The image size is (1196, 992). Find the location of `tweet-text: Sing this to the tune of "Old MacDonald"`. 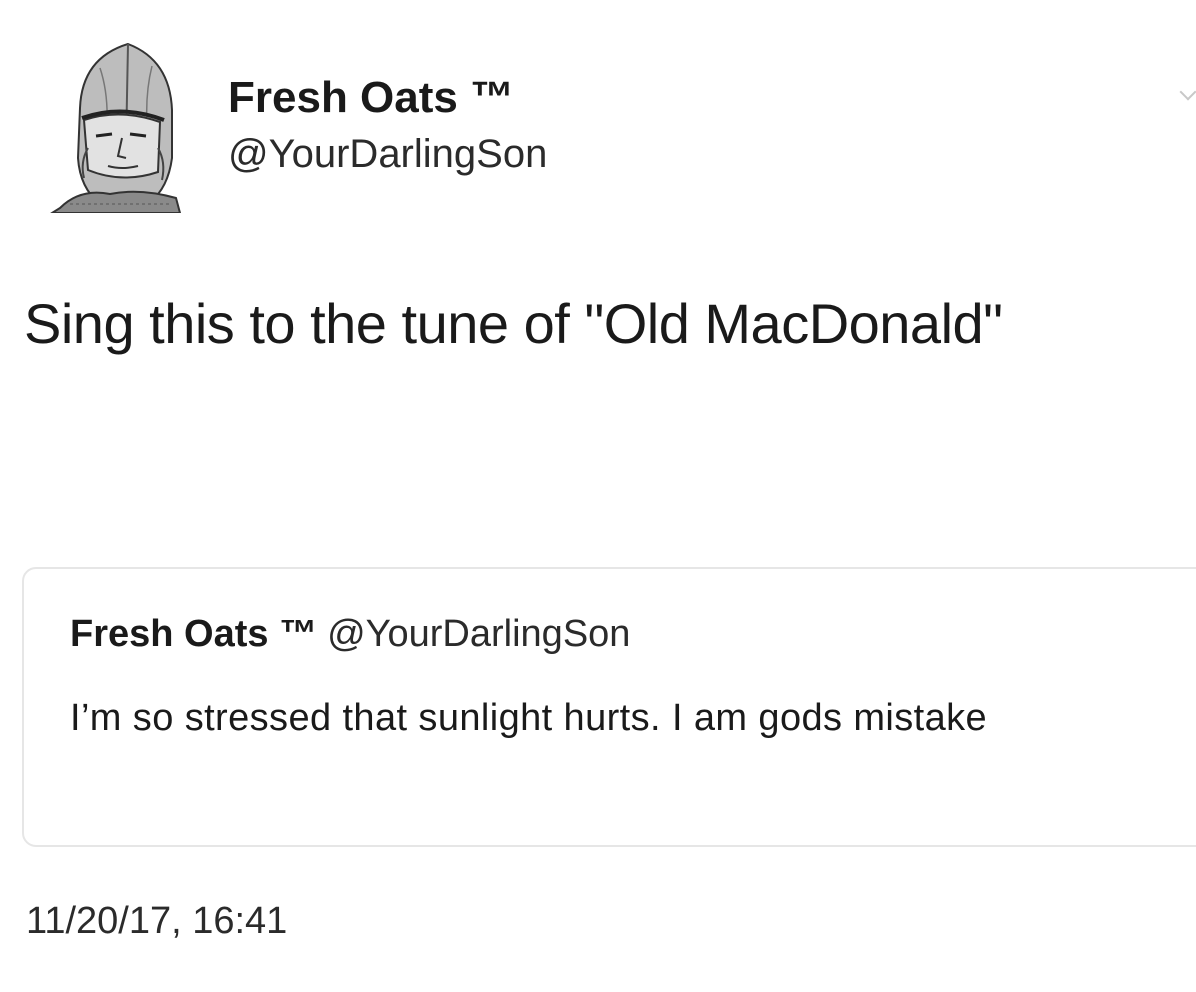

tweet-text: Sing this to the tune of "Old MacDonald" is located at coordinates (513, 323).